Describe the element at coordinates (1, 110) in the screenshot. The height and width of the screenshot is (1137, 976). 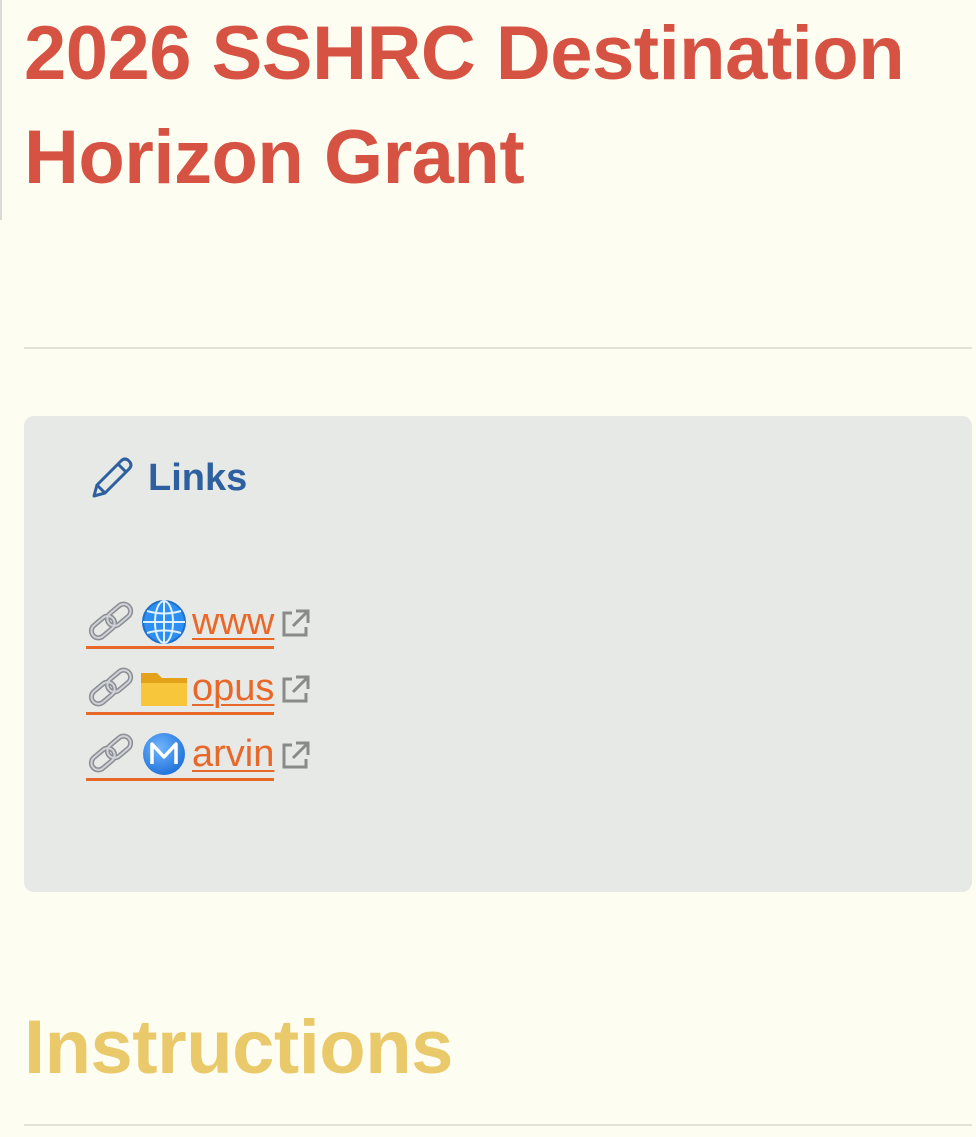
I see `left-edge-bar` at that location.